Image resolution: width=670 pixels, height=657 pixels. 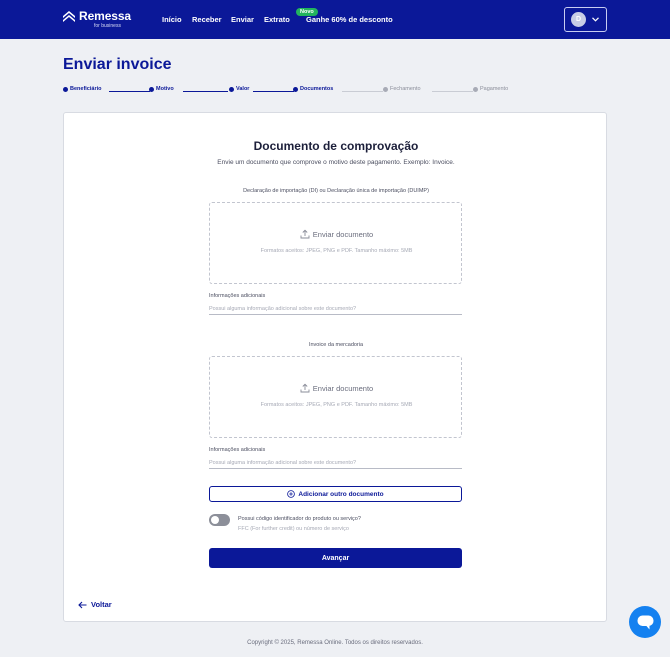 What do you see at coordinates (243, 89) in the screenshot?
I see `step-label: Valor` at bounding box center [243, 89].